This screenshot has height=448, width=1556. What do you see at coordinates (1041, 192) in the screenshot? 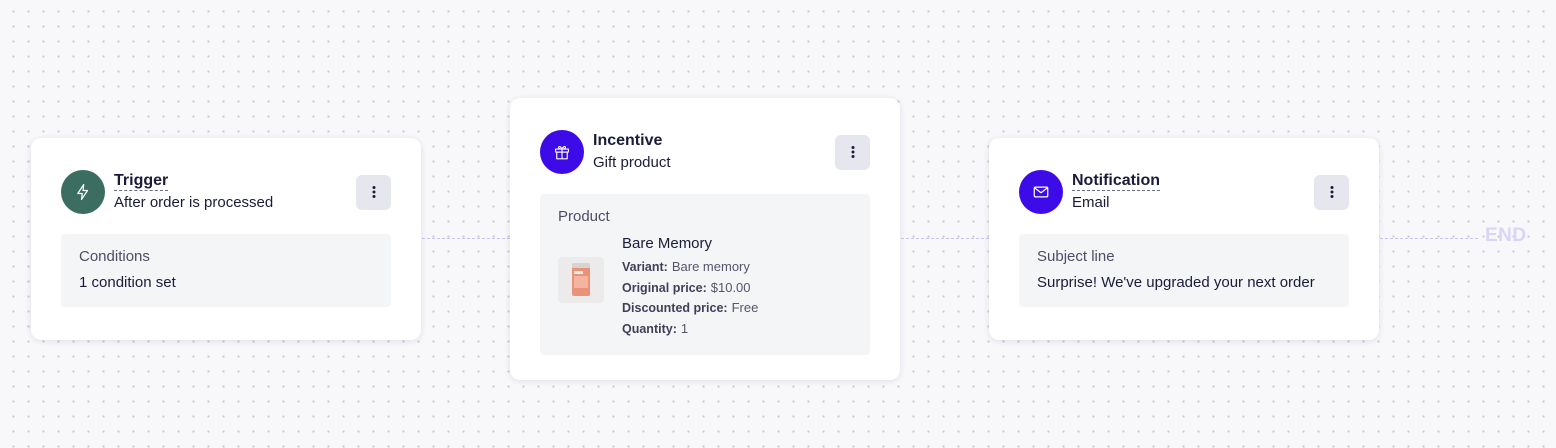
I see `envelope-icon` at bounding box center [1041, 192].